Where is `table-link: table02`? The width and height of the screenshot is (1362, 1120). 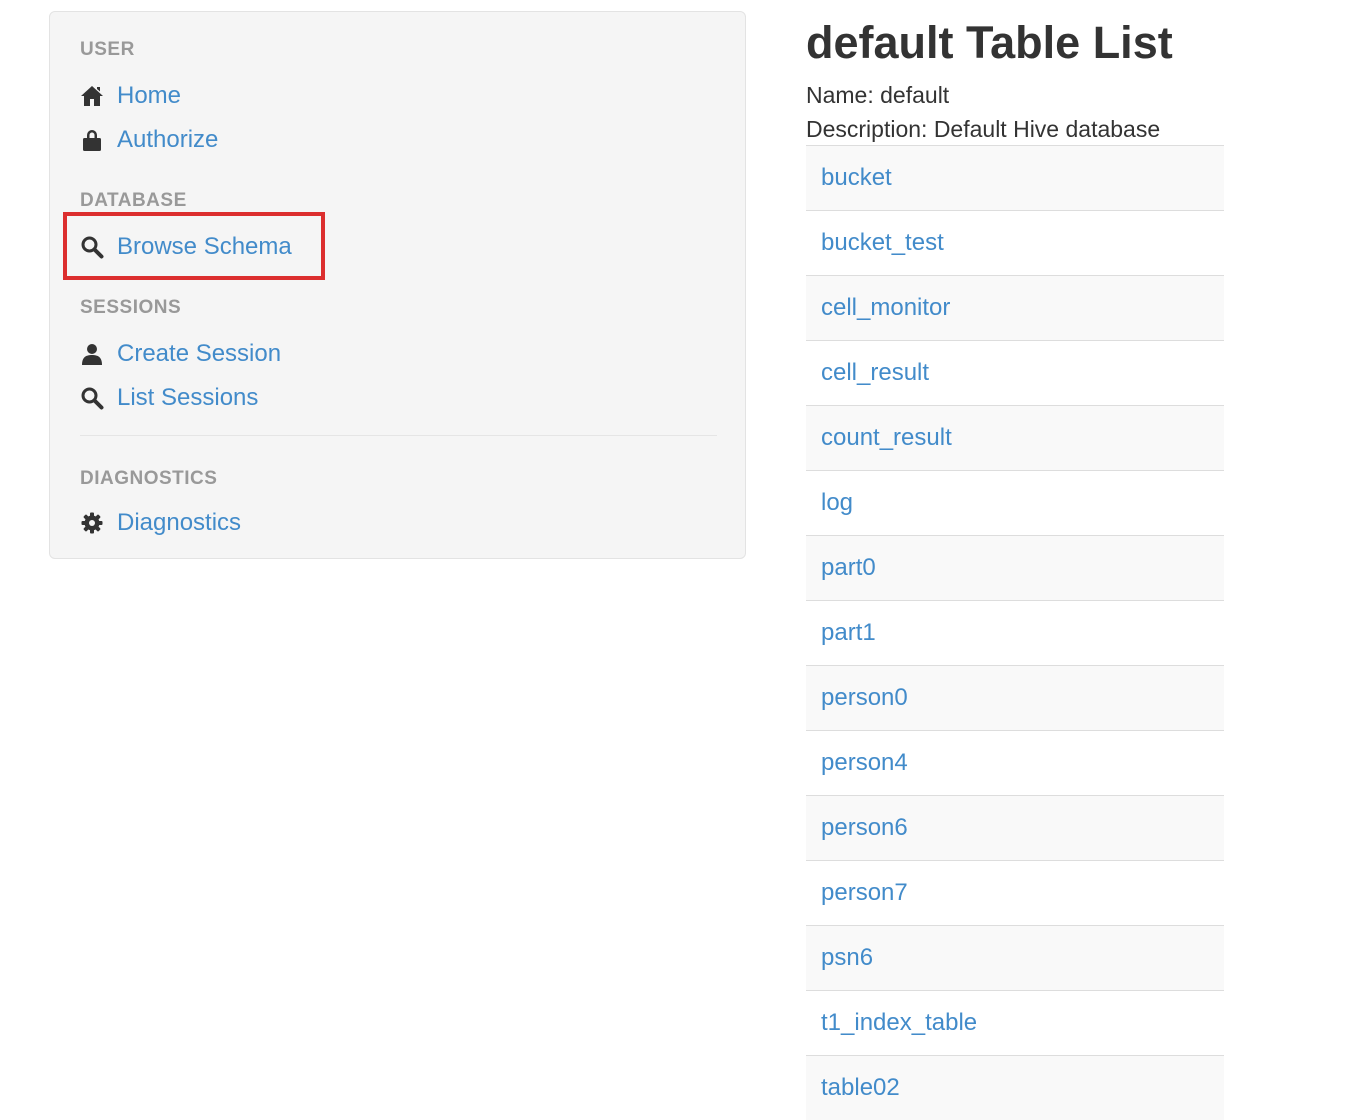 table-link: table02 is located at coordinates (860, 1088).